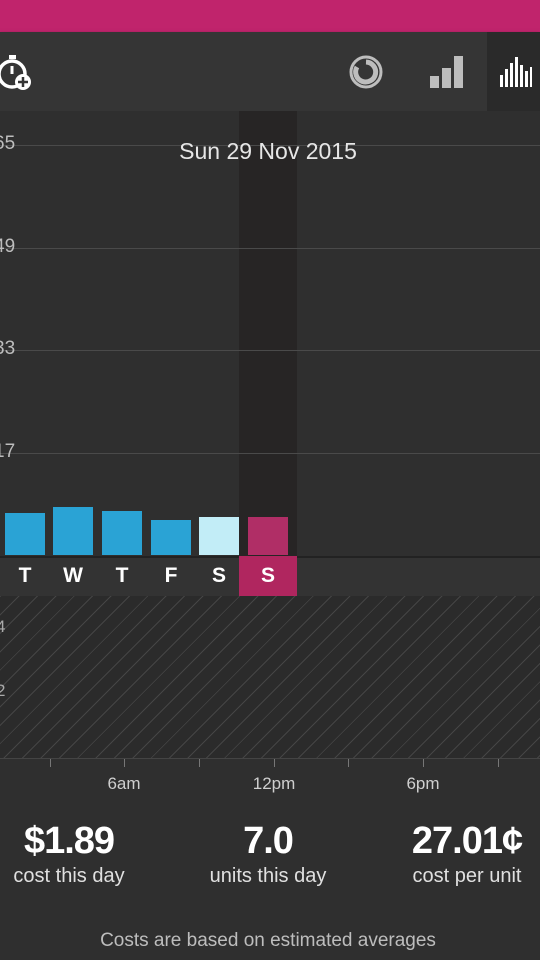 This screenshot has height=960, width=540. What do you see at coordinates (274, 783) in the screenshot?
I see `hour-label: 12pm` at bounding box center [274, 783].